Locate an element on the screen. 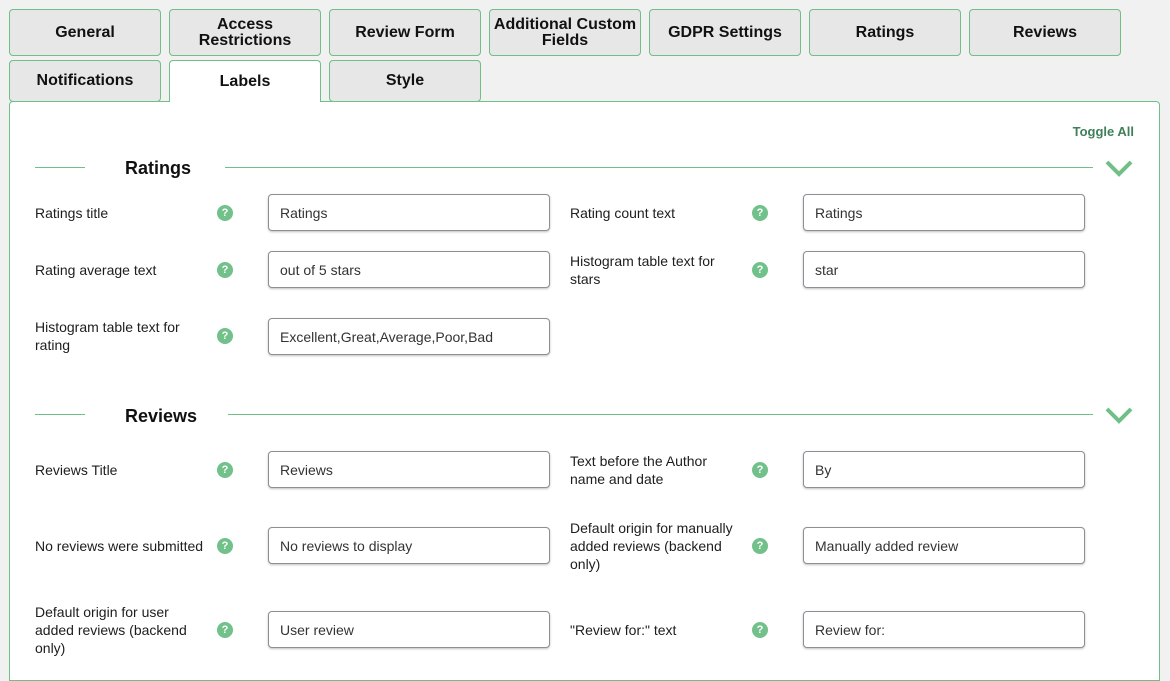  tab-label: Labels is located at coordinates (245, 81).